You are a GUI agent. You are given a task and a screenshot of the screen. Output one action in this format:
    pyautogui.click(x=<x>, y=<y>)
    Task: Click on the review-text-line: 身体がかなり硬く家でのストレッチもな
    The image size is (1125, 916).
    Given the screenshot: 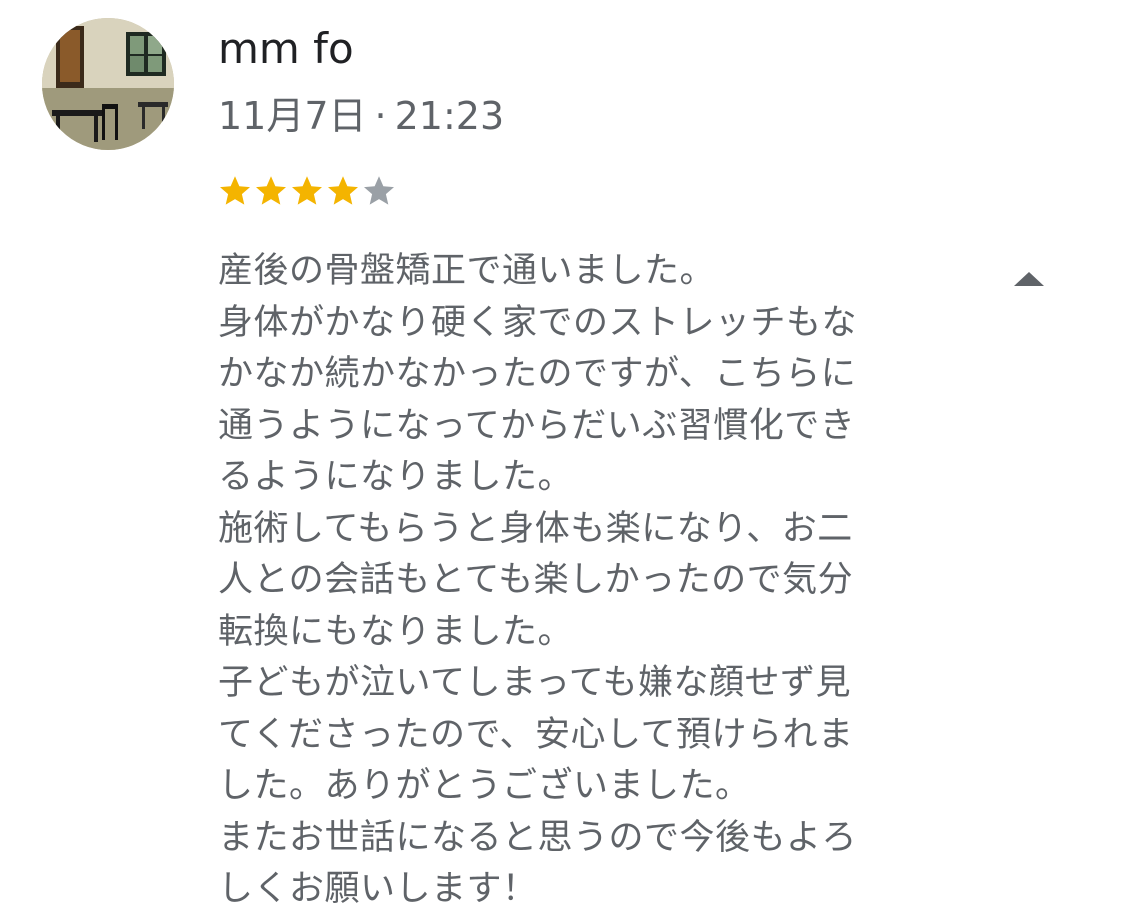 What is the action you would take?
    pyautogui.click(x=538, y=322)
    